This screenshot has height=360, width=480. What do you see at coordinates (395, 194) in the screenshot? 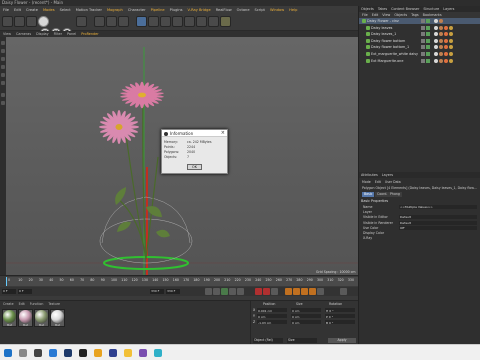
I see `attribute-tab-phong: Phong` at bounding box center [395, 194].